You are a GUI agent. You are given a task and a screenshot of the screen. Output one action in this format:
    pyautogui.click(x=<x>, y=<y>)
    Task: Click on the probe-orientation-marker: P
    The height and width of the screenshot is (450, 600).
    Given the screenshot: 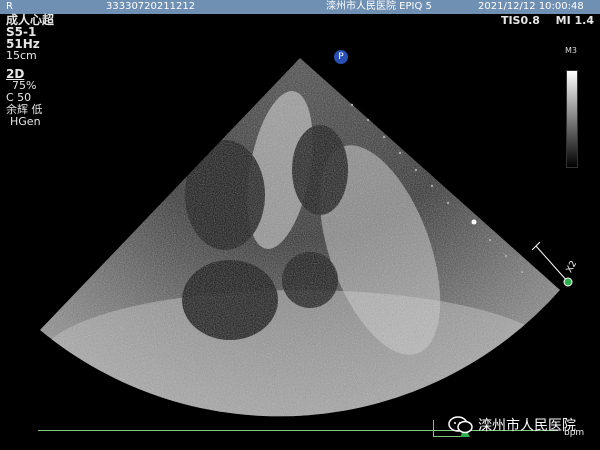 What is the action you would take?
    pyautogui.click(x=341, y=57)
    